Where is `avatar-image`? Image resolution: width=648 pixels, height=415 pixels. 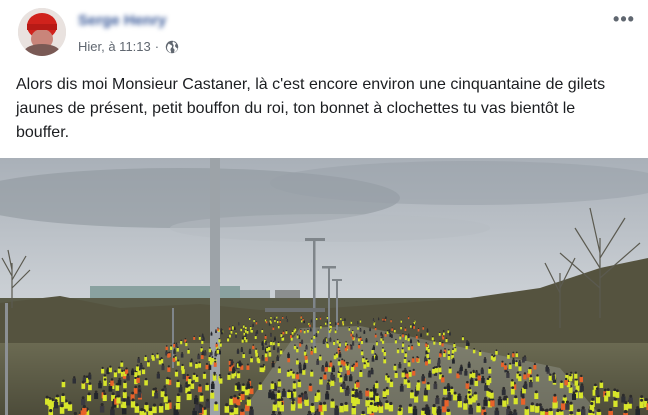 avatar-image is located at coordinates (42, 32).